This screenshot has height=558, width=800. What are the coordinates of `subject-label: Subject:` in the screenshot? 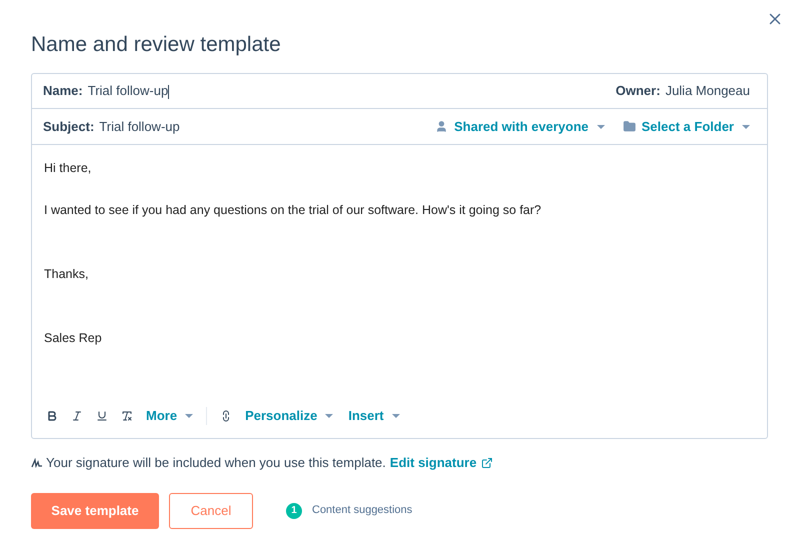 It's located at (68, 127).